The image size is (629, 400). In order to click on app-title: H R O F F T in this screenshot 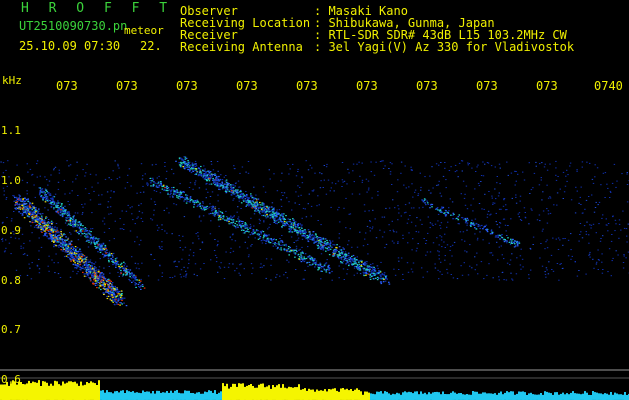, I will do `click(97, 8)`.